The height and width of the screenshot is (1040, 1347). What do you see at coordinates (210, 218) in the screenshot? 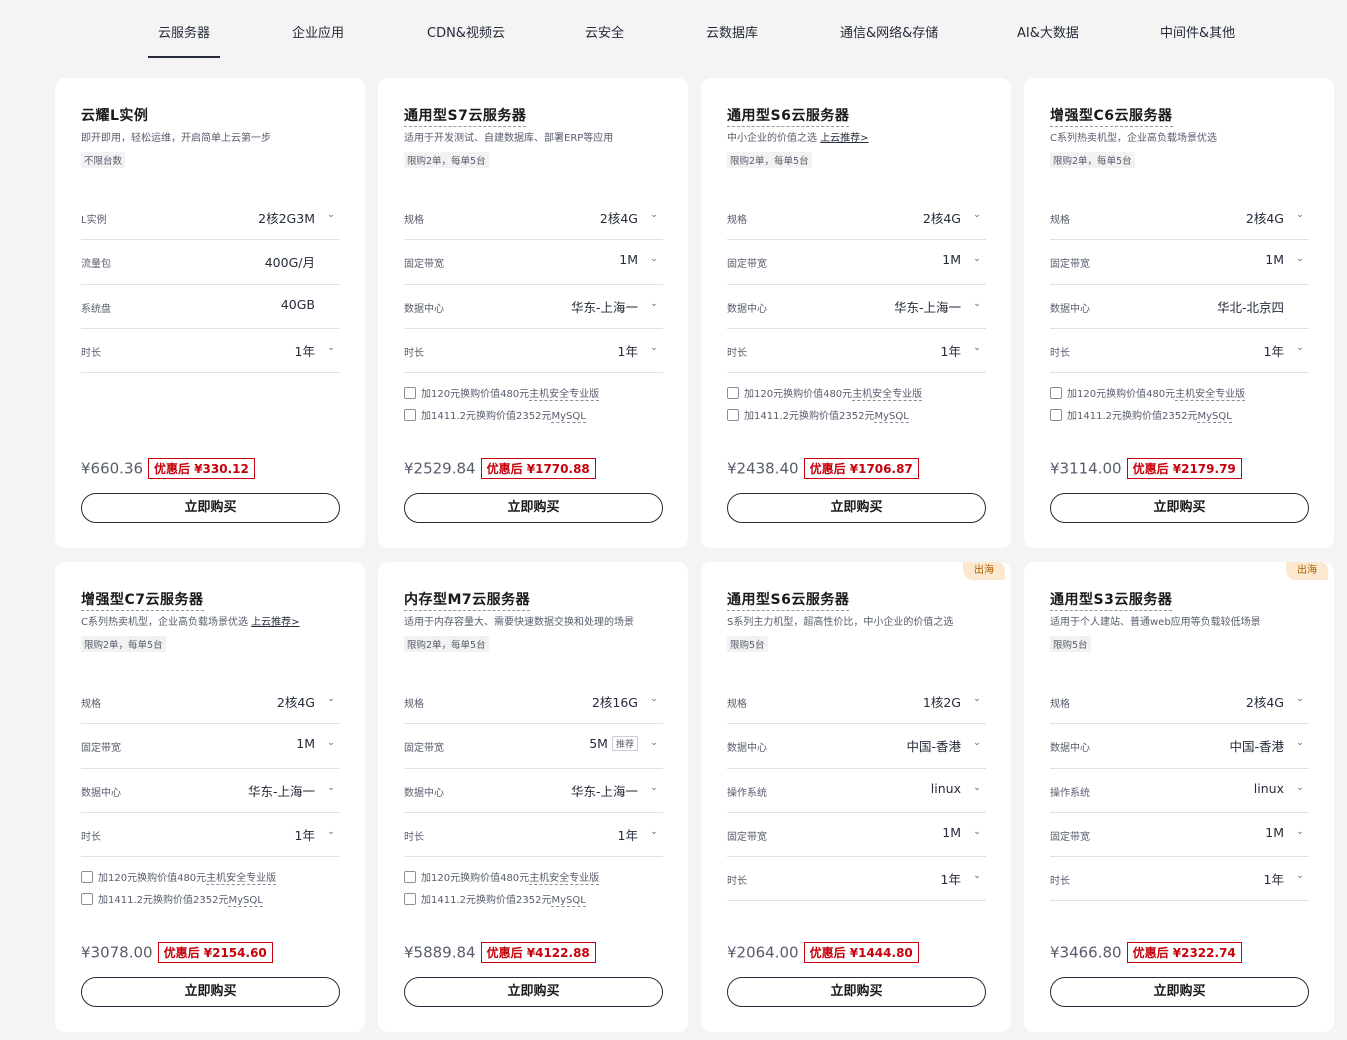
I see `config-row: L实例 2核2G3M ⌄` at bounding box center [210, 218].